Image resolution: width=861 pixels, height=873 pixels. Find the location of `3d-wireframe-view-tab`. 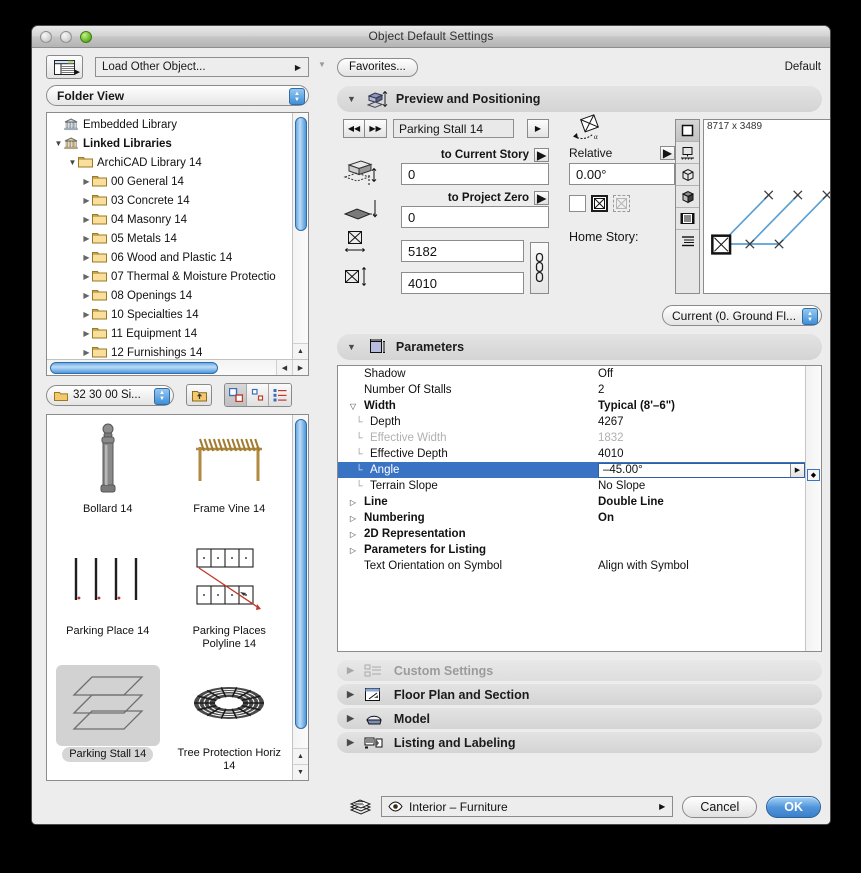

3d-wireframe-view-tab is located at coordinates (687, 175).